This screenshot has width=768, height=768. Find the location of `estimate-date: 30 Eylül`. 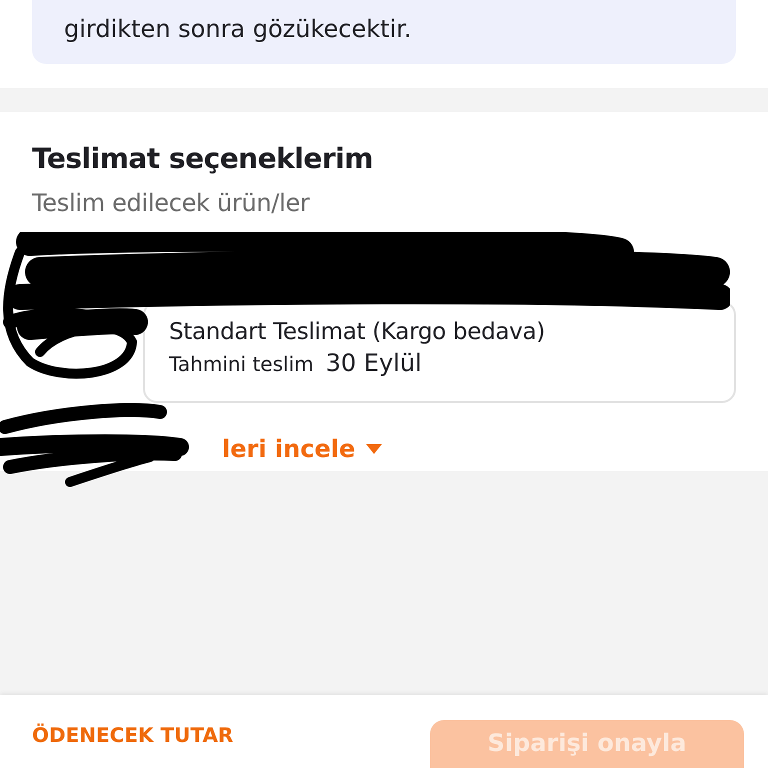

estimate-date: 30 Eylül is located at coordinates (374, 363).